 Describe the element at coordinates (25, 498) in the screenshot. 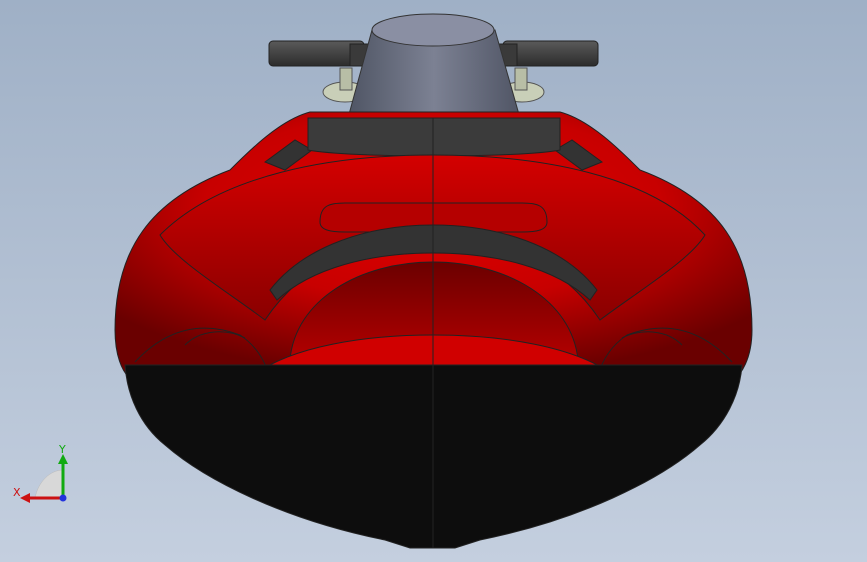

I see `x-axis-arrow` at that location.